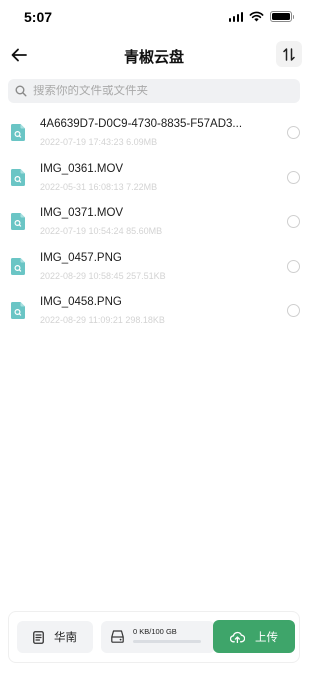 The height and width of the screenshot is (680, 320). What do you see at coordinates (167, 641) in the screenshot?
I see `storage-progress-bar` at bounding box center [167, 641].